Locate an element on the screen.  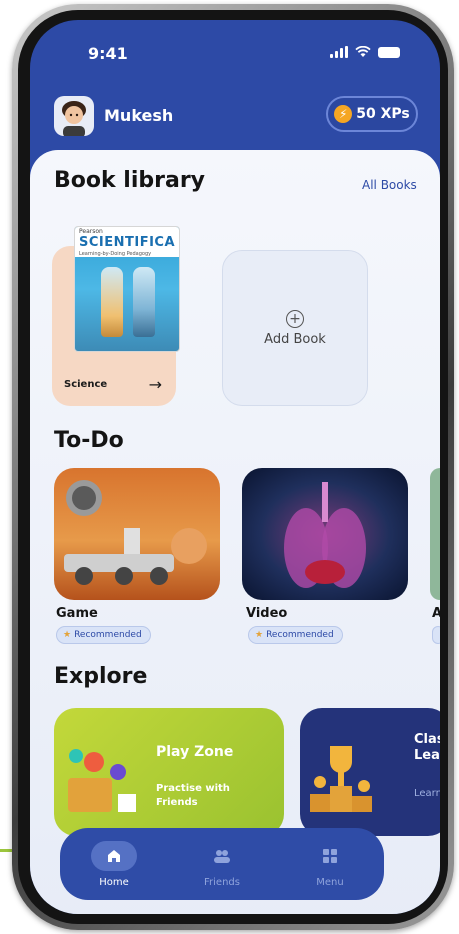
cover-subtitle: Learning-by-Doing Pedagogy is located at coordinates (115, 254).